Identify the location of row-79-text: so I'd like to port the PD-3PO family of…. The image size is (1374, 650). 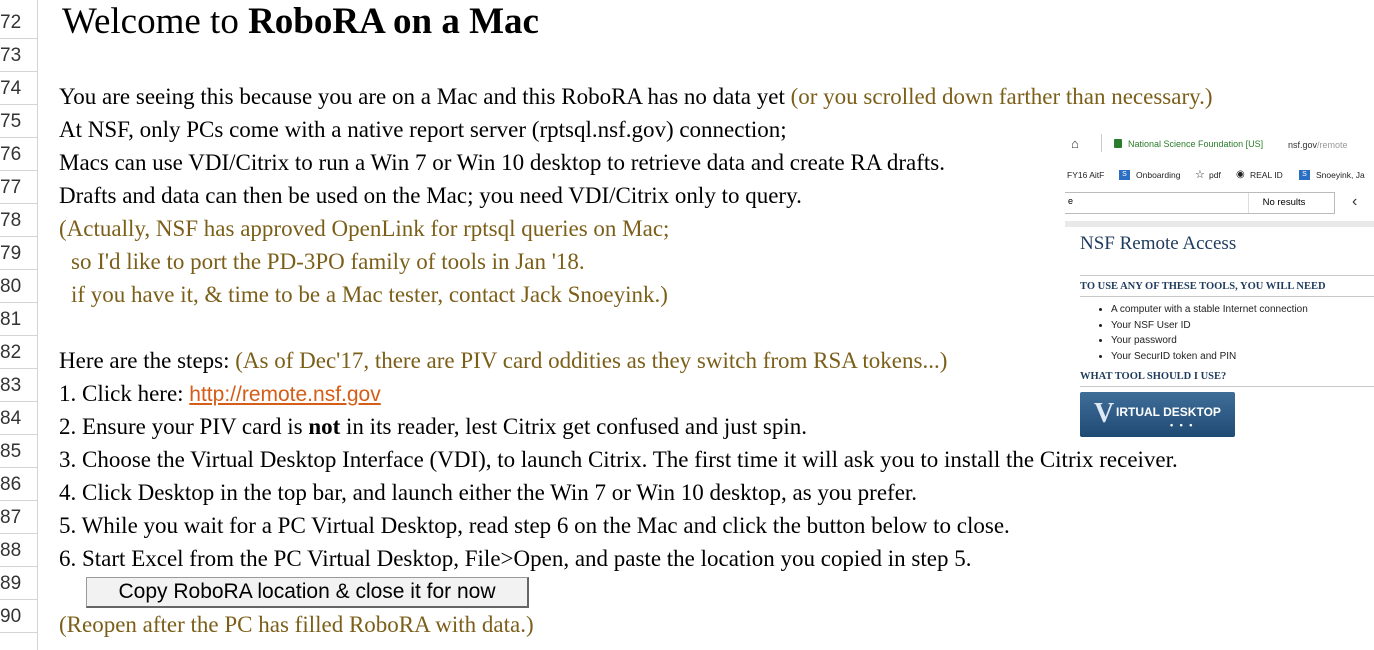
(328, 261).